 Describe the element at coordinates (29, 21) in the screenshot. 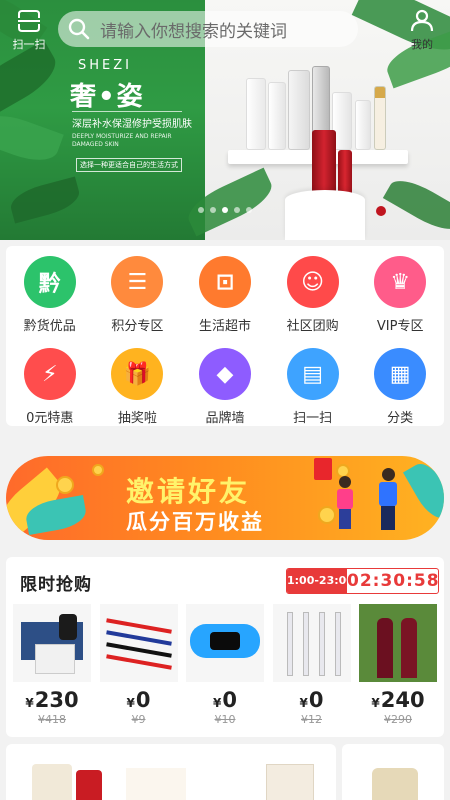

I see `scan-icon` at that location.